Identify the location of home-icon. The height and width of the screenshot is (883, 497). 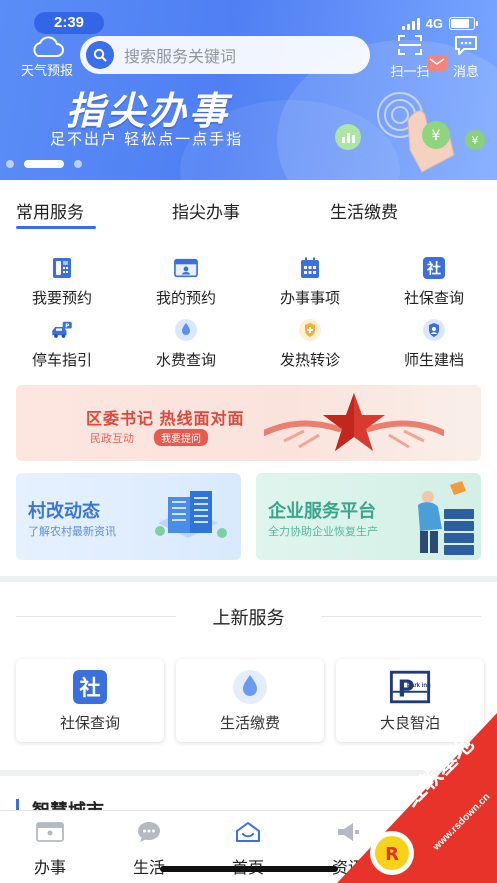
(248, 832).